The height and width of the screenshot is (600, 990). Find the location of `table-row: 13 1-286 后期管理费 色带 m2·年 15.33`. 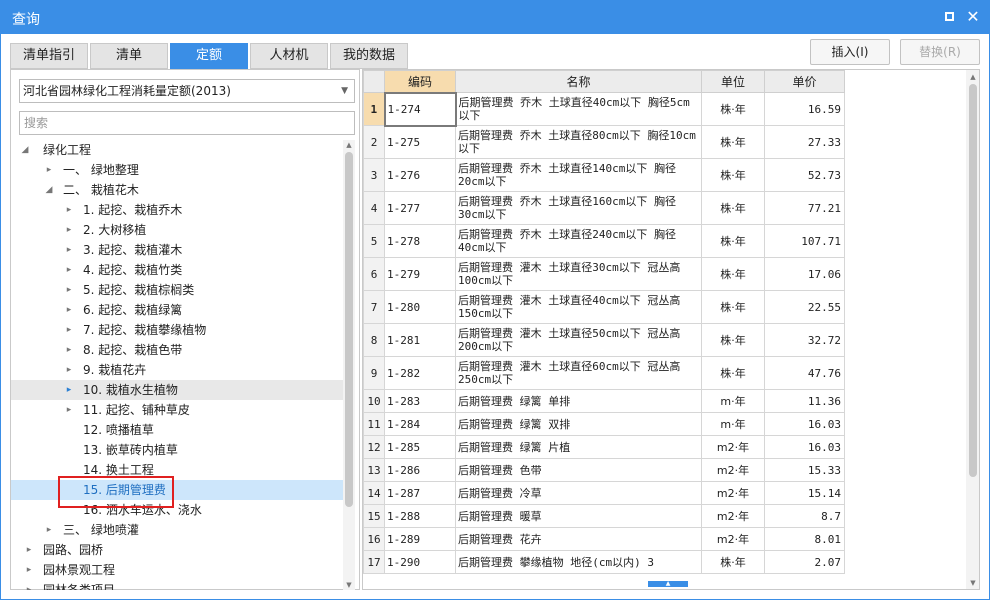

table-row: 13 1-286 后期管理费 色带 m2·年 15.33 is located at coordinates (664, 470).